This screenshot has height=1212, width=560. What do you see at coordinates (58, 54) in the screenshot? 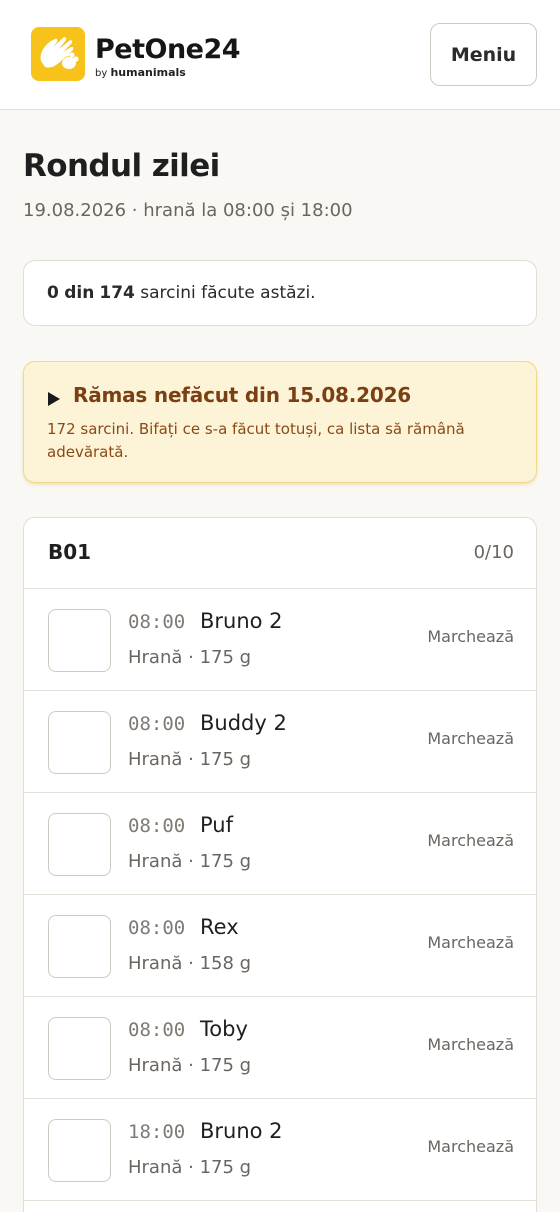
I see `hands-paw-logo-icon` at bounding box center [58, 54].